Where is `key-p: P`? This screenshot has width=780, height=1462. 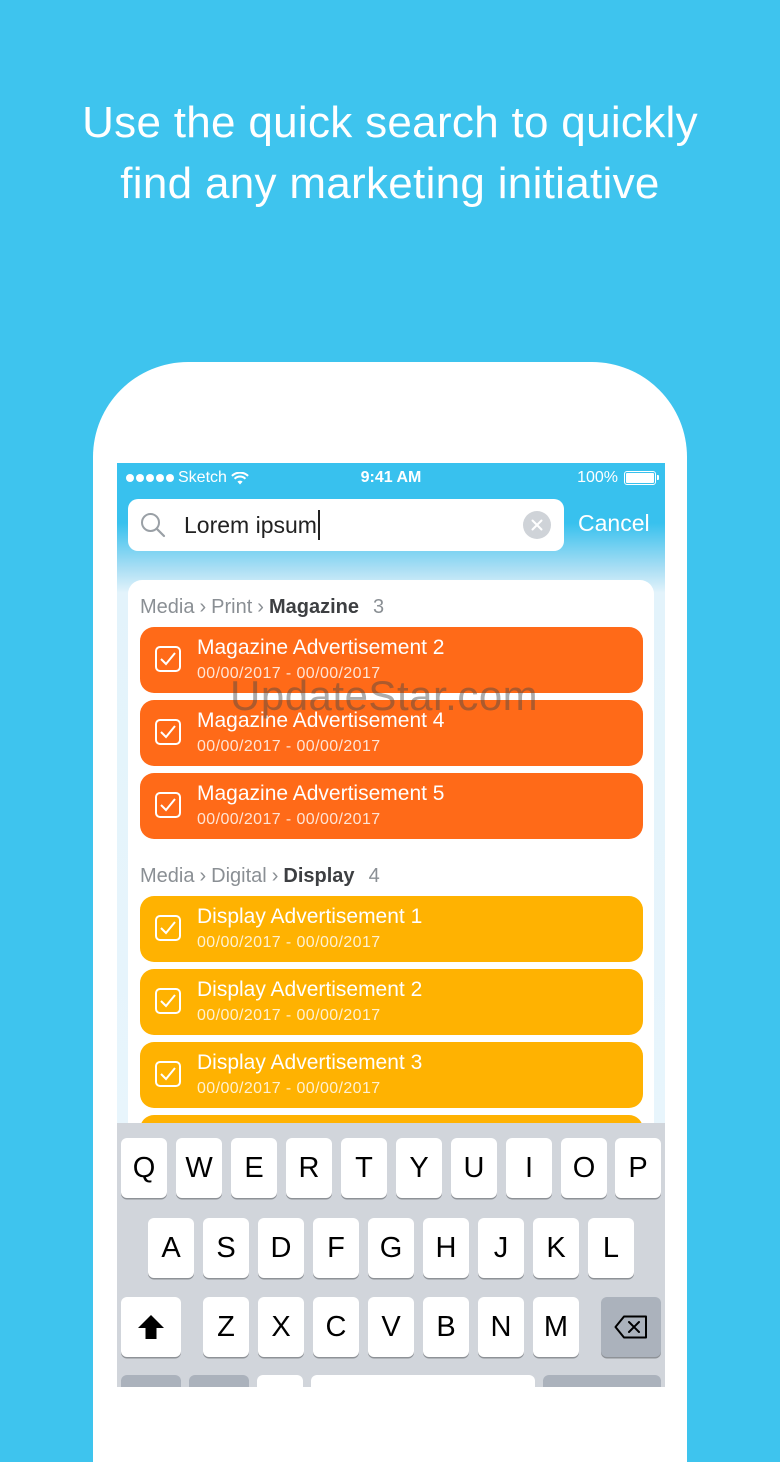
key-p: P is located at coordinates (638, 1168).